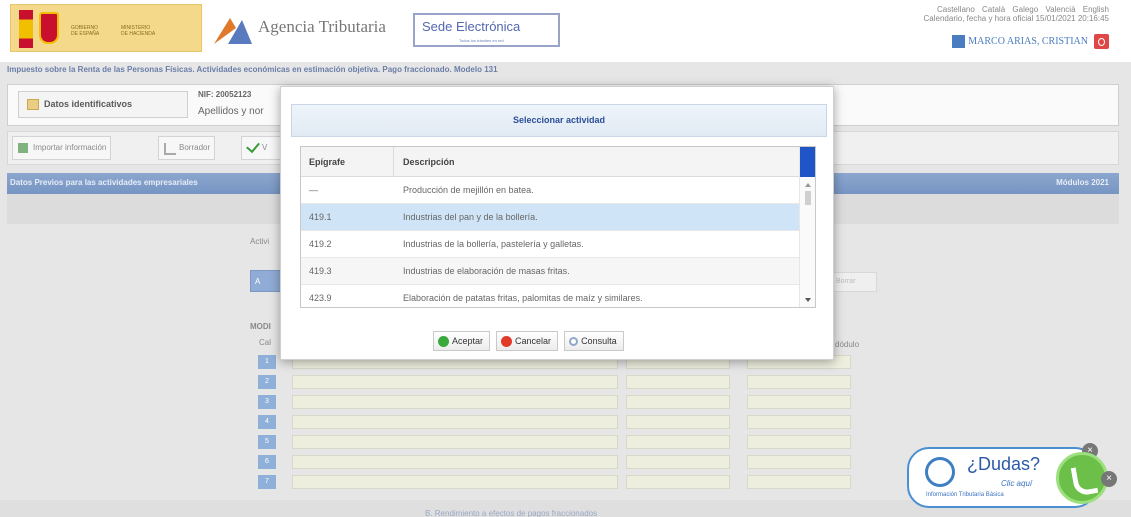 The height and width of the screenshot is (517, 1131). What do you see at coordinates (808, 185) in the screenshot?
I see `scroll-up-arrow-icon` at bounding box center [808, 185].